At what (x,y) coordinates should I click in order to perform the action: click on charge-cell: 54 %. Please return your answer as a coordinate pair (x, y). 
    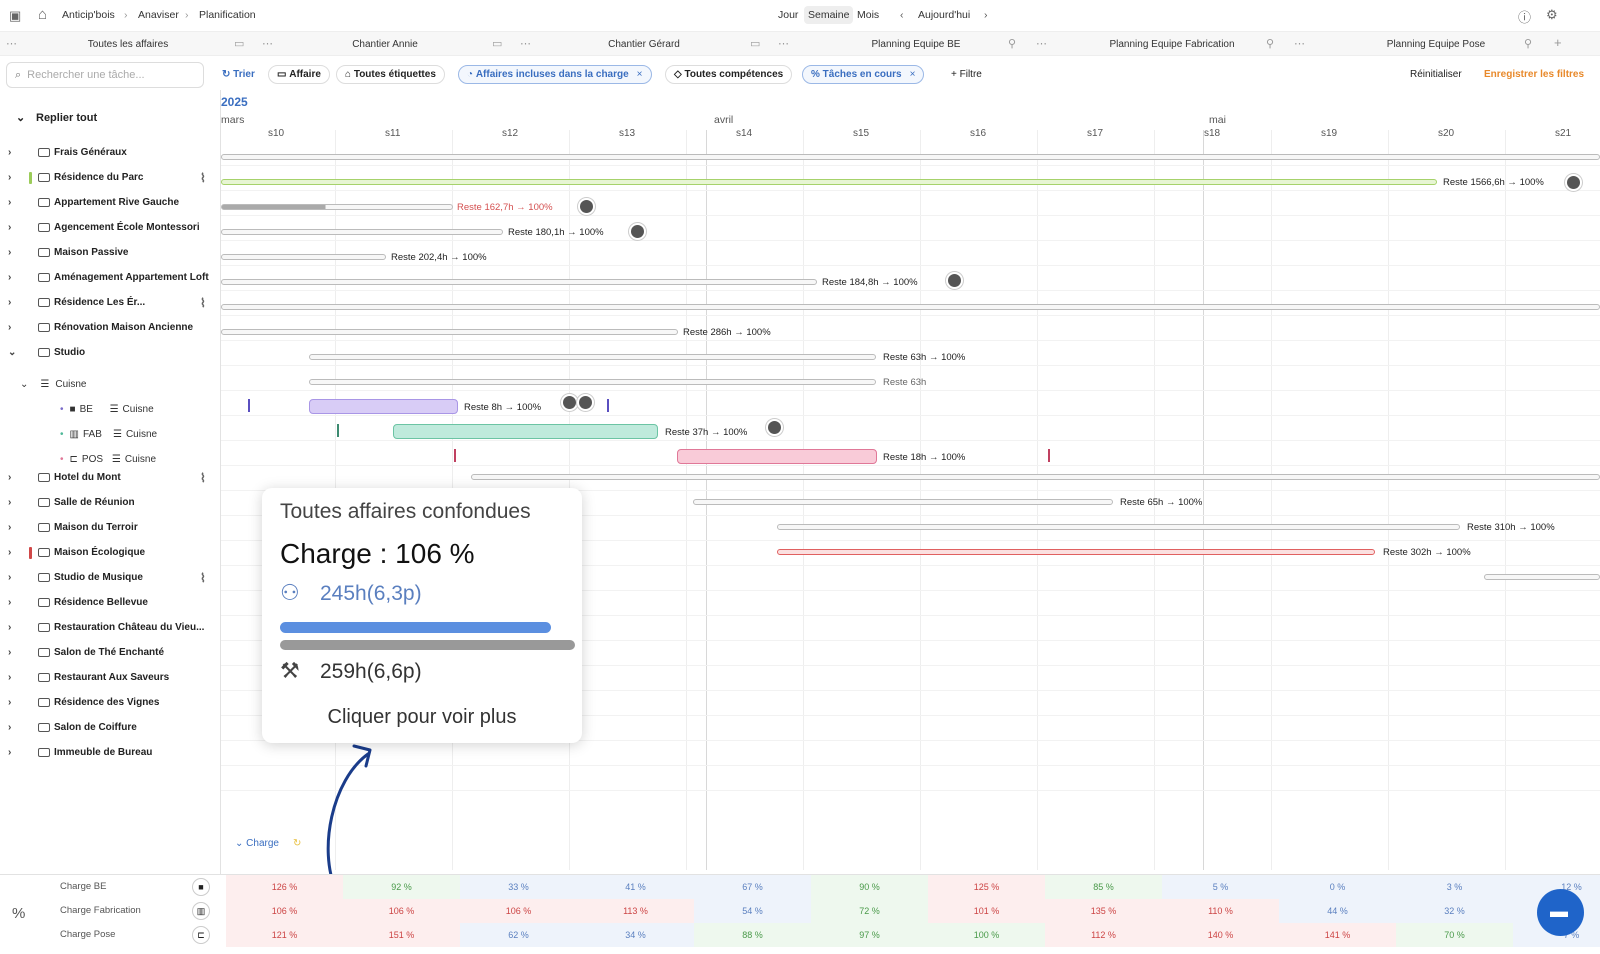
    Looking at the image, I should click on (752, 911).